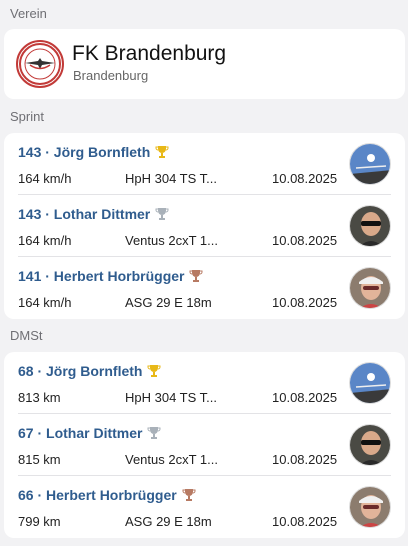 The width and height of the screenshot is (408, 546). I want to click on entry-name: 68 · Jörg Bornfleth, so click(80, 371).